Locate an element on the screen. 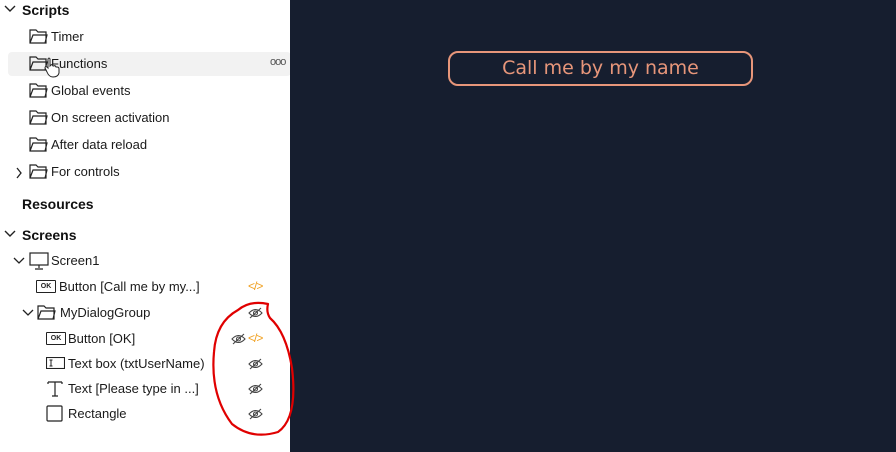  section-scripts-label: Scripts is located at coordinates (46, 10).